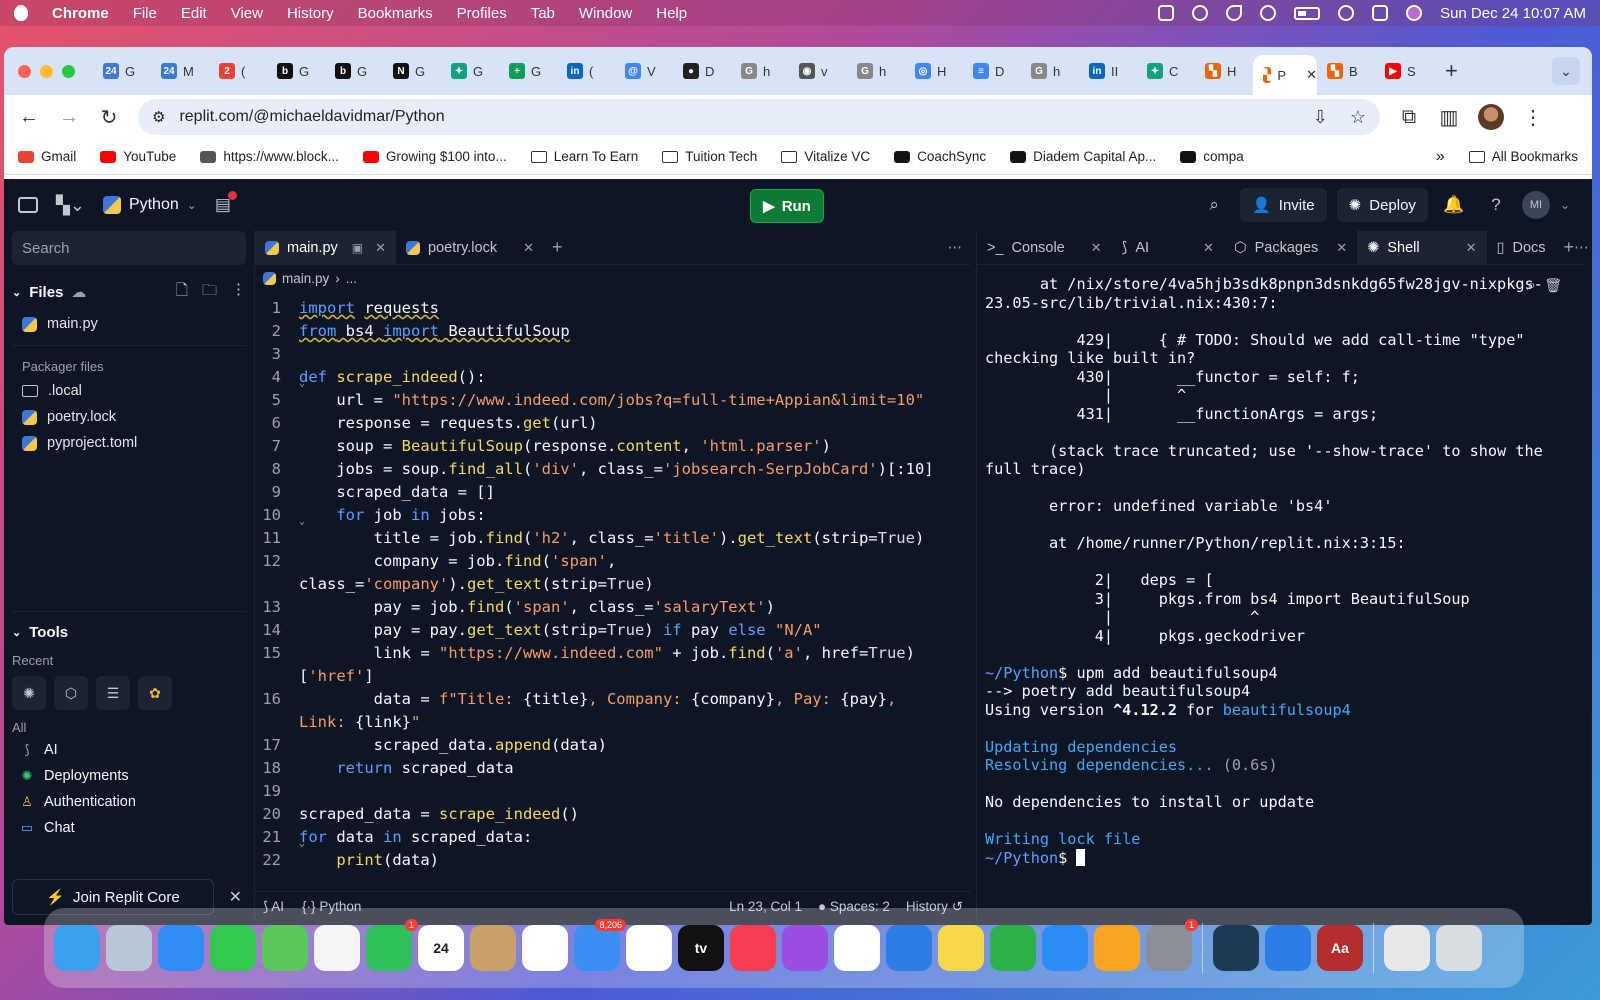  Describe the element at coordinates (1581, 248) in the screenshot. I see `pane-more-icon: ⋯` at that location.